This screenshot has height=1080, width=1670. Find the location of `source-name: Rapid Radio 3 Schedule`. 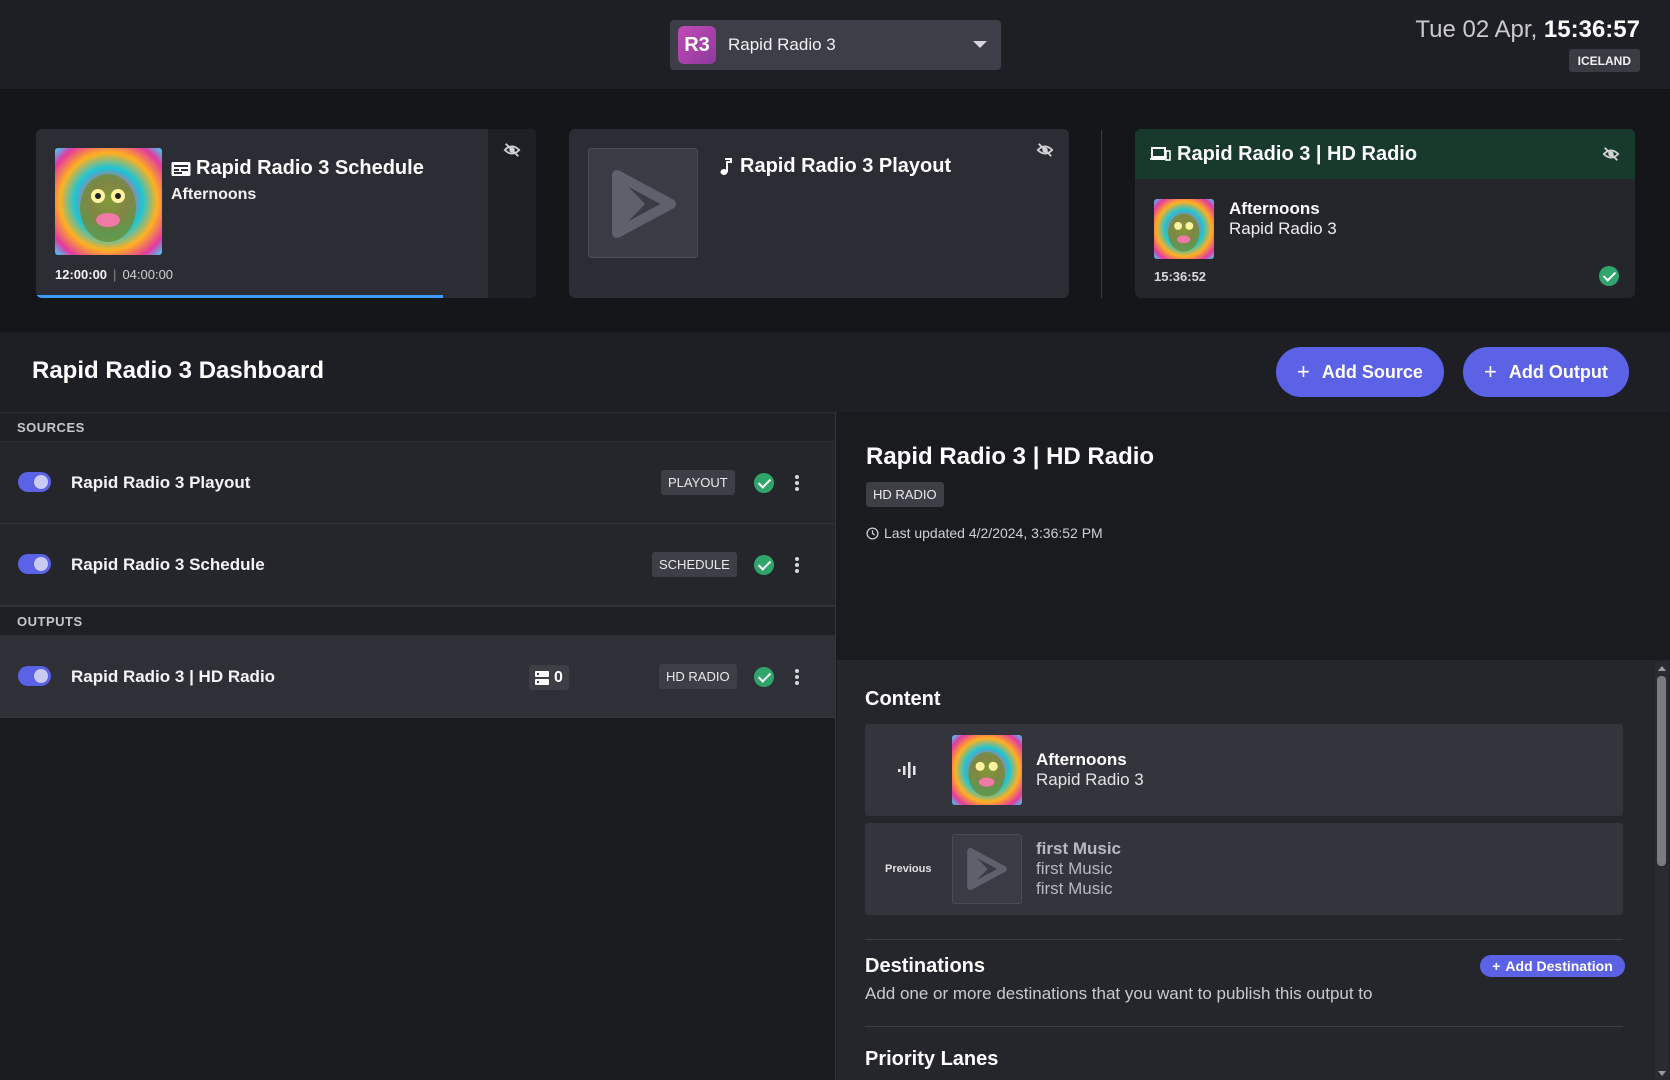

source-name: Rapid Radio 3 Schedule is located at coordinates (168, 564).